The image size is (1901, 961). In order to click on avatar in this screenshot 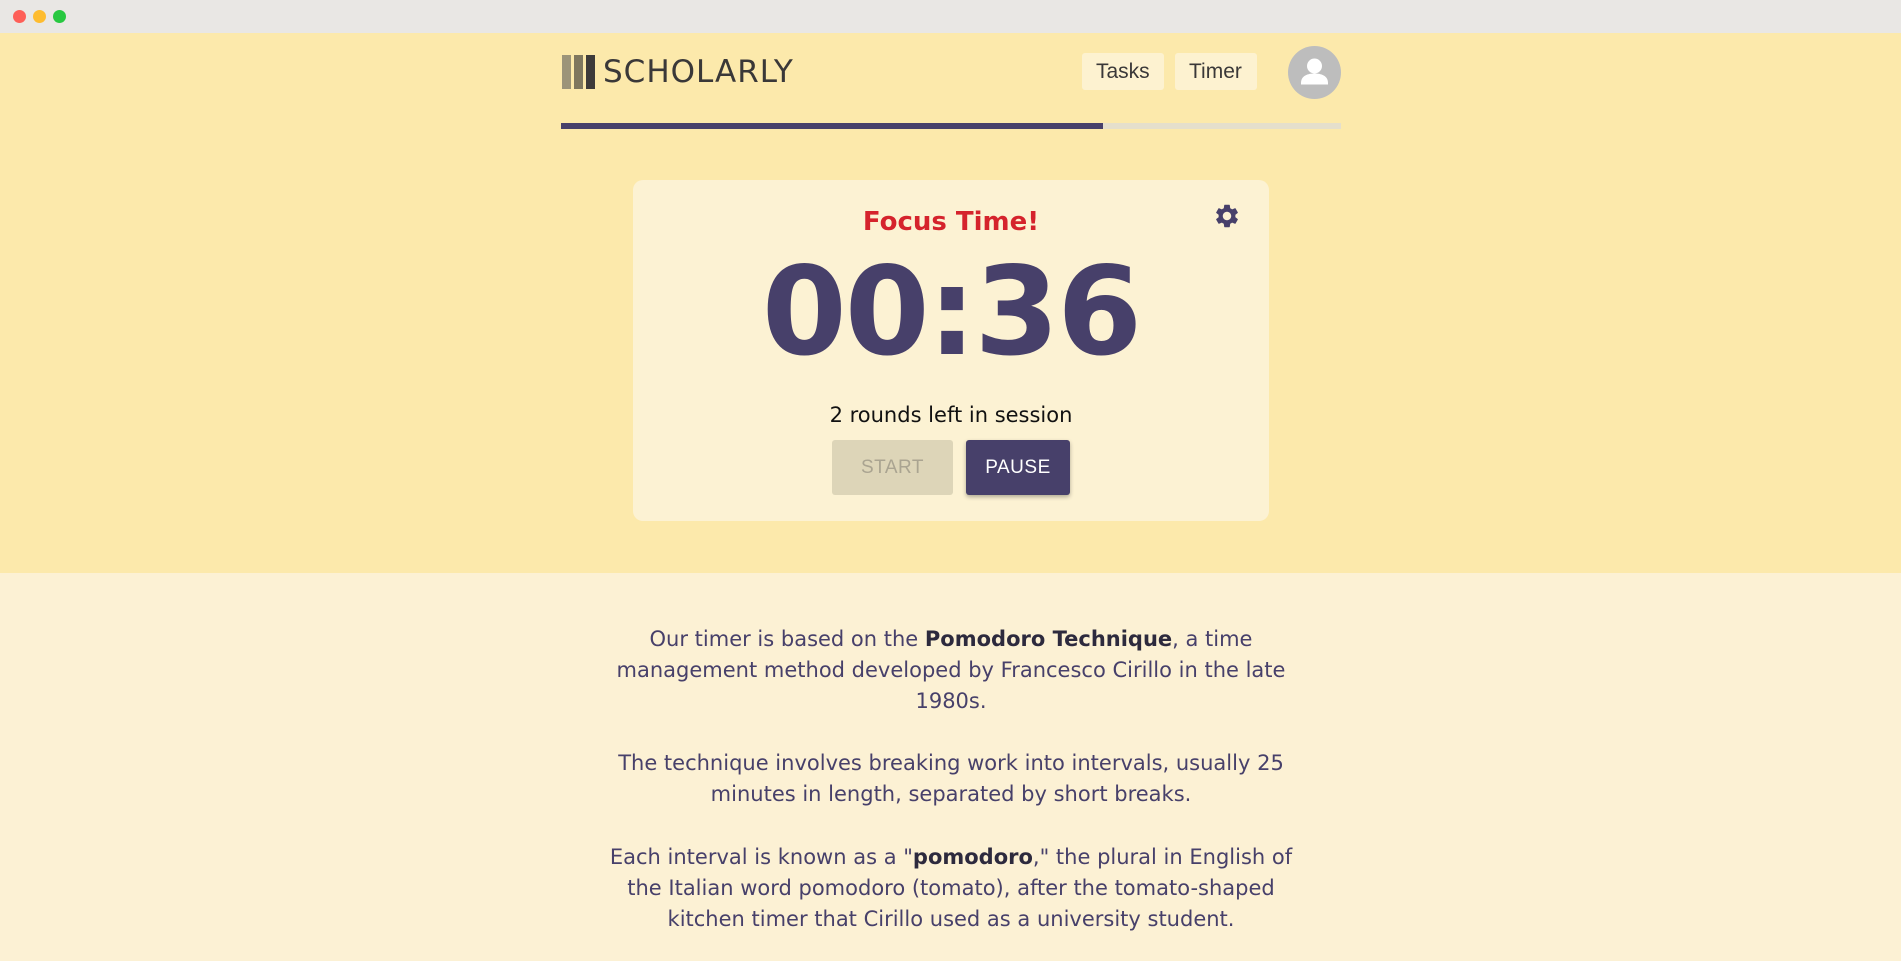, I will do `click(1314, 72)`.